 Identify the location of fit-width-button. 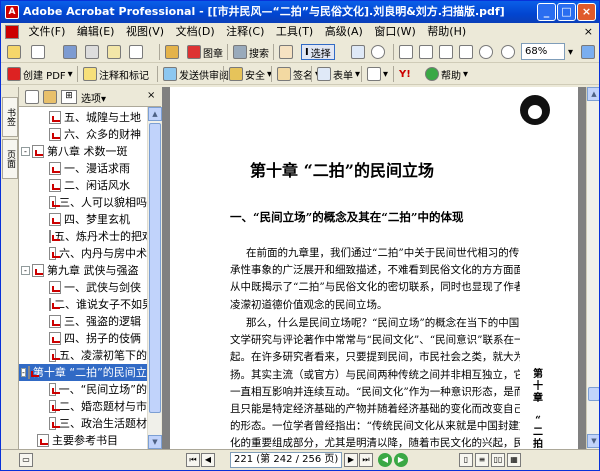
(466, 52).